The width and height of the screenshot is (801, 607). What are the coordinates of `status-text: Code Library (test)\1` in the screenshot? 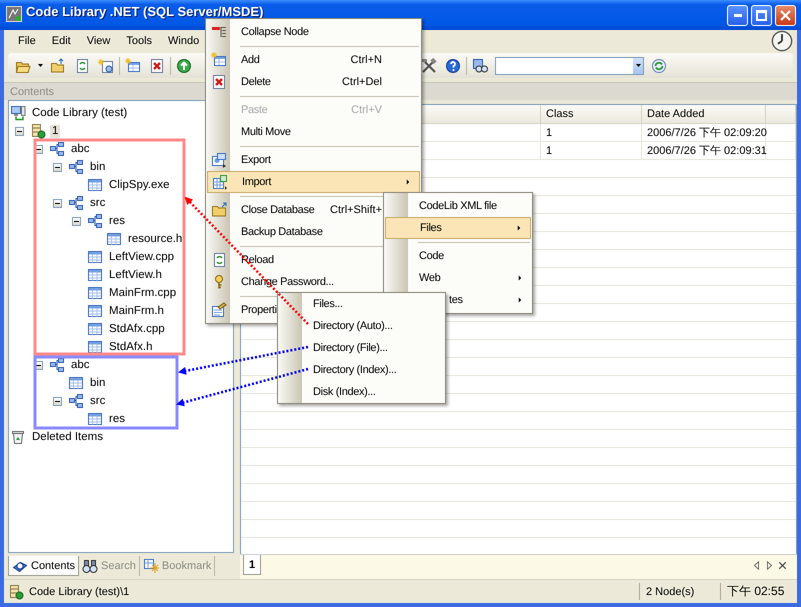 It's located at (79, 592).